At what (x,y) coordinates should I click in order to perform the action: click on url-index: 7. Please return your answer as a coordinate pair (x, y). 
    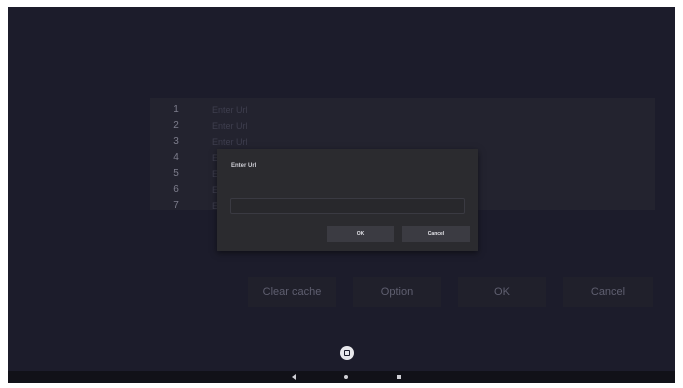
    Looking at the image, I should click on (176, 205).